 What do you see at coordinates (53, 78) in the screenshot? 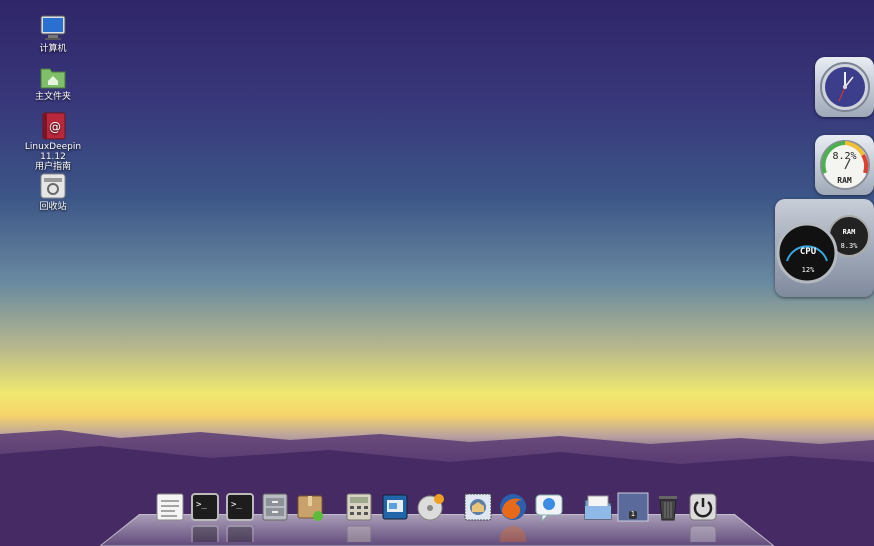
I see `home-folder-icon` at bounding box center [53, 78].